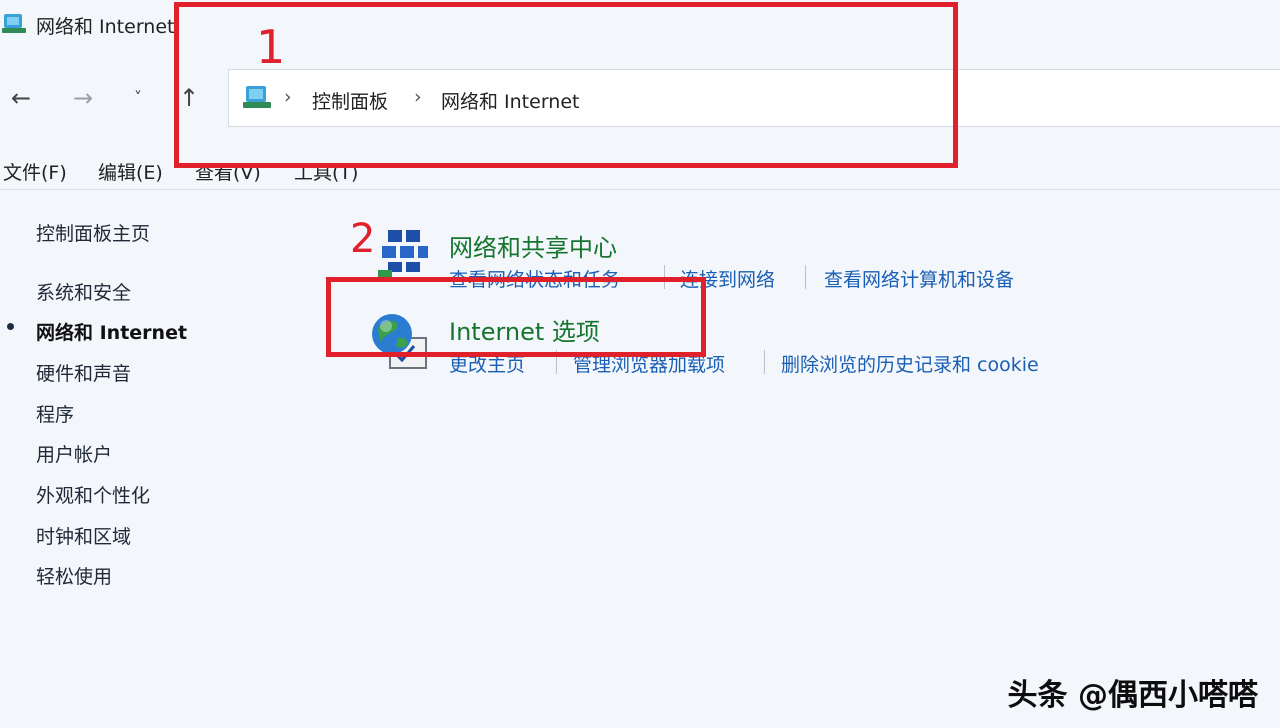 Image resolution: width=1280 pixels, height=728 pixels. Describe the element at coordinates (74, 453) in the screenshot. I see `sidebar-item-accounts: 用户帐户` at that location.